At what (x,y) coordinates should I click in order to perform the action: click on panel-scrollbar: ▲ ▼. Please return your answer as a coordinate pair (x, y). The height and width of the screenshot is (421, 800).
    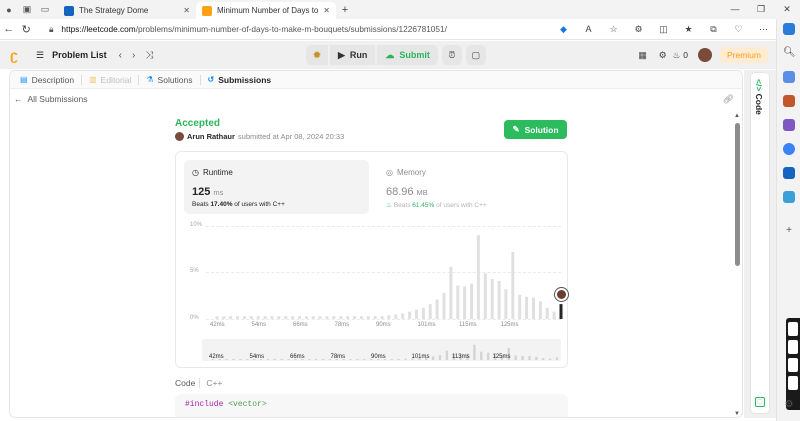
    Looking at the image, I should click on (737, 264).